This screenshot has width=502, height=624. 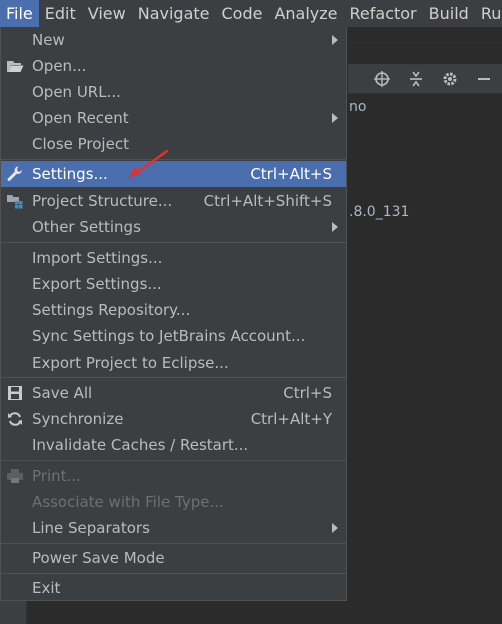 I want to click on annotation-arrow-icon, so click(x=148, y=163).